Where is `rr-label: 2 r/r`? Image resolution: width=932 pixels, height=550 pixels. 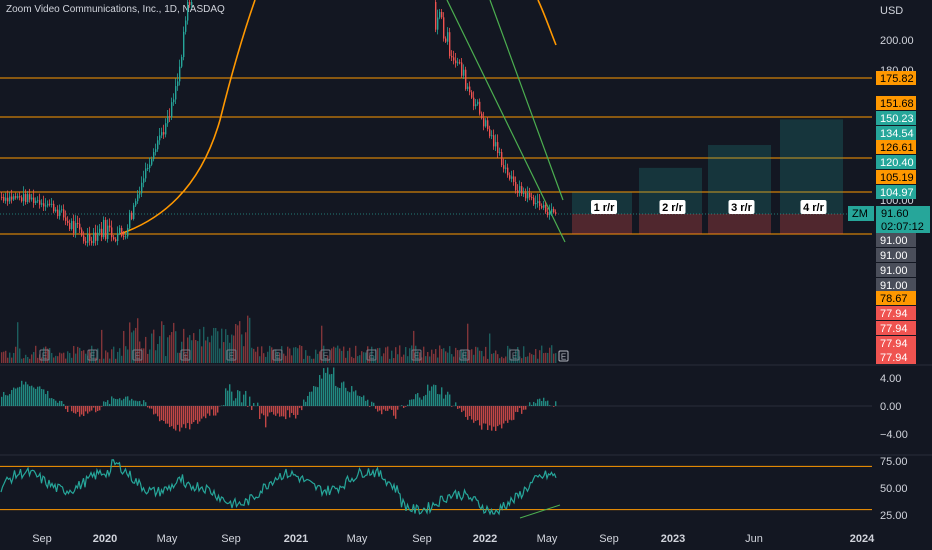
rr-label: 2 r/r is located at coordinates (673, 208).